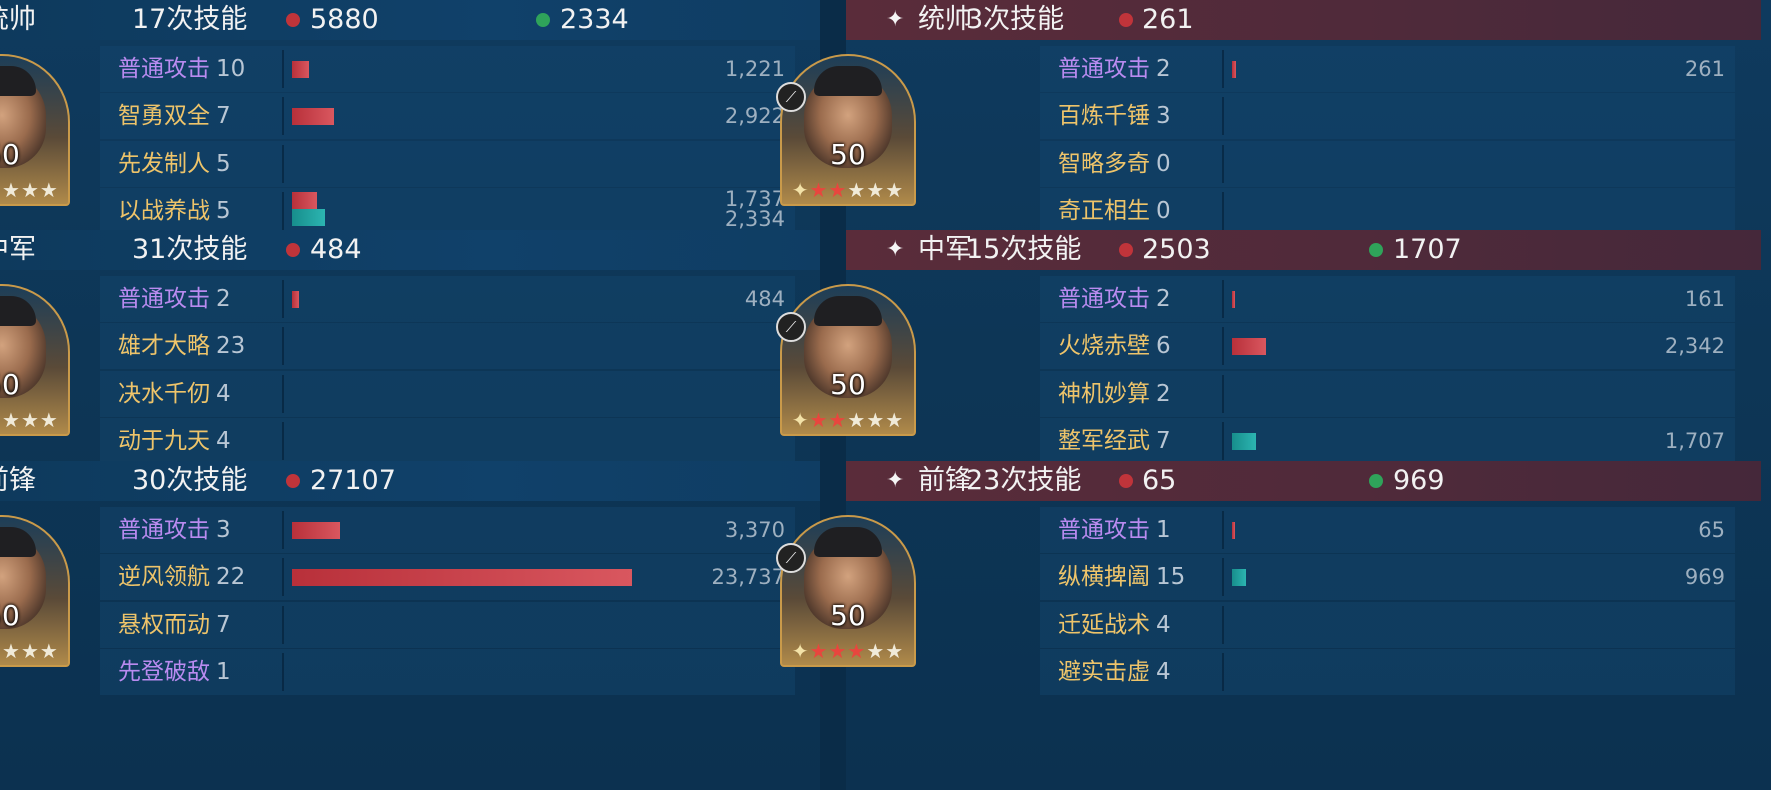  I want to click on skill-row: 整军经武 7 1,707, so click(1387, 441).